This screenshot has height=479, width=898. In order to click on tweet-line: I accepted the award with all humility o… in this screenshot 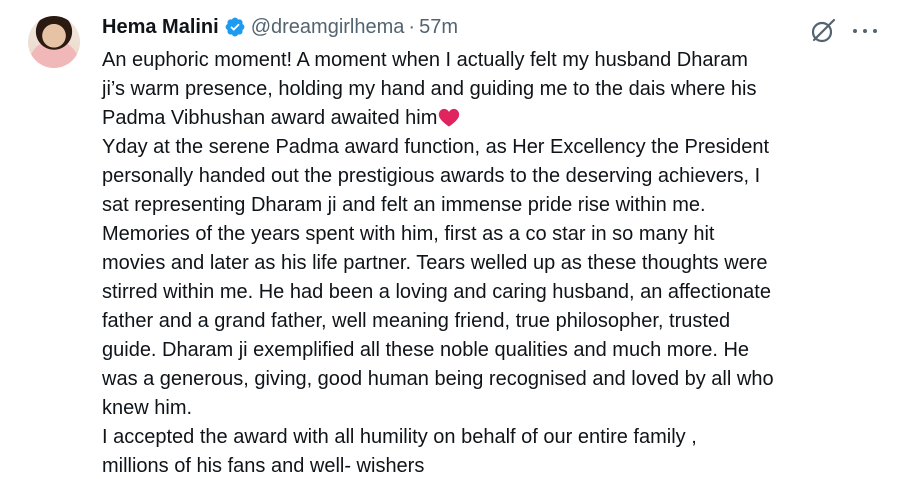, I will do `click(399, 437)`.